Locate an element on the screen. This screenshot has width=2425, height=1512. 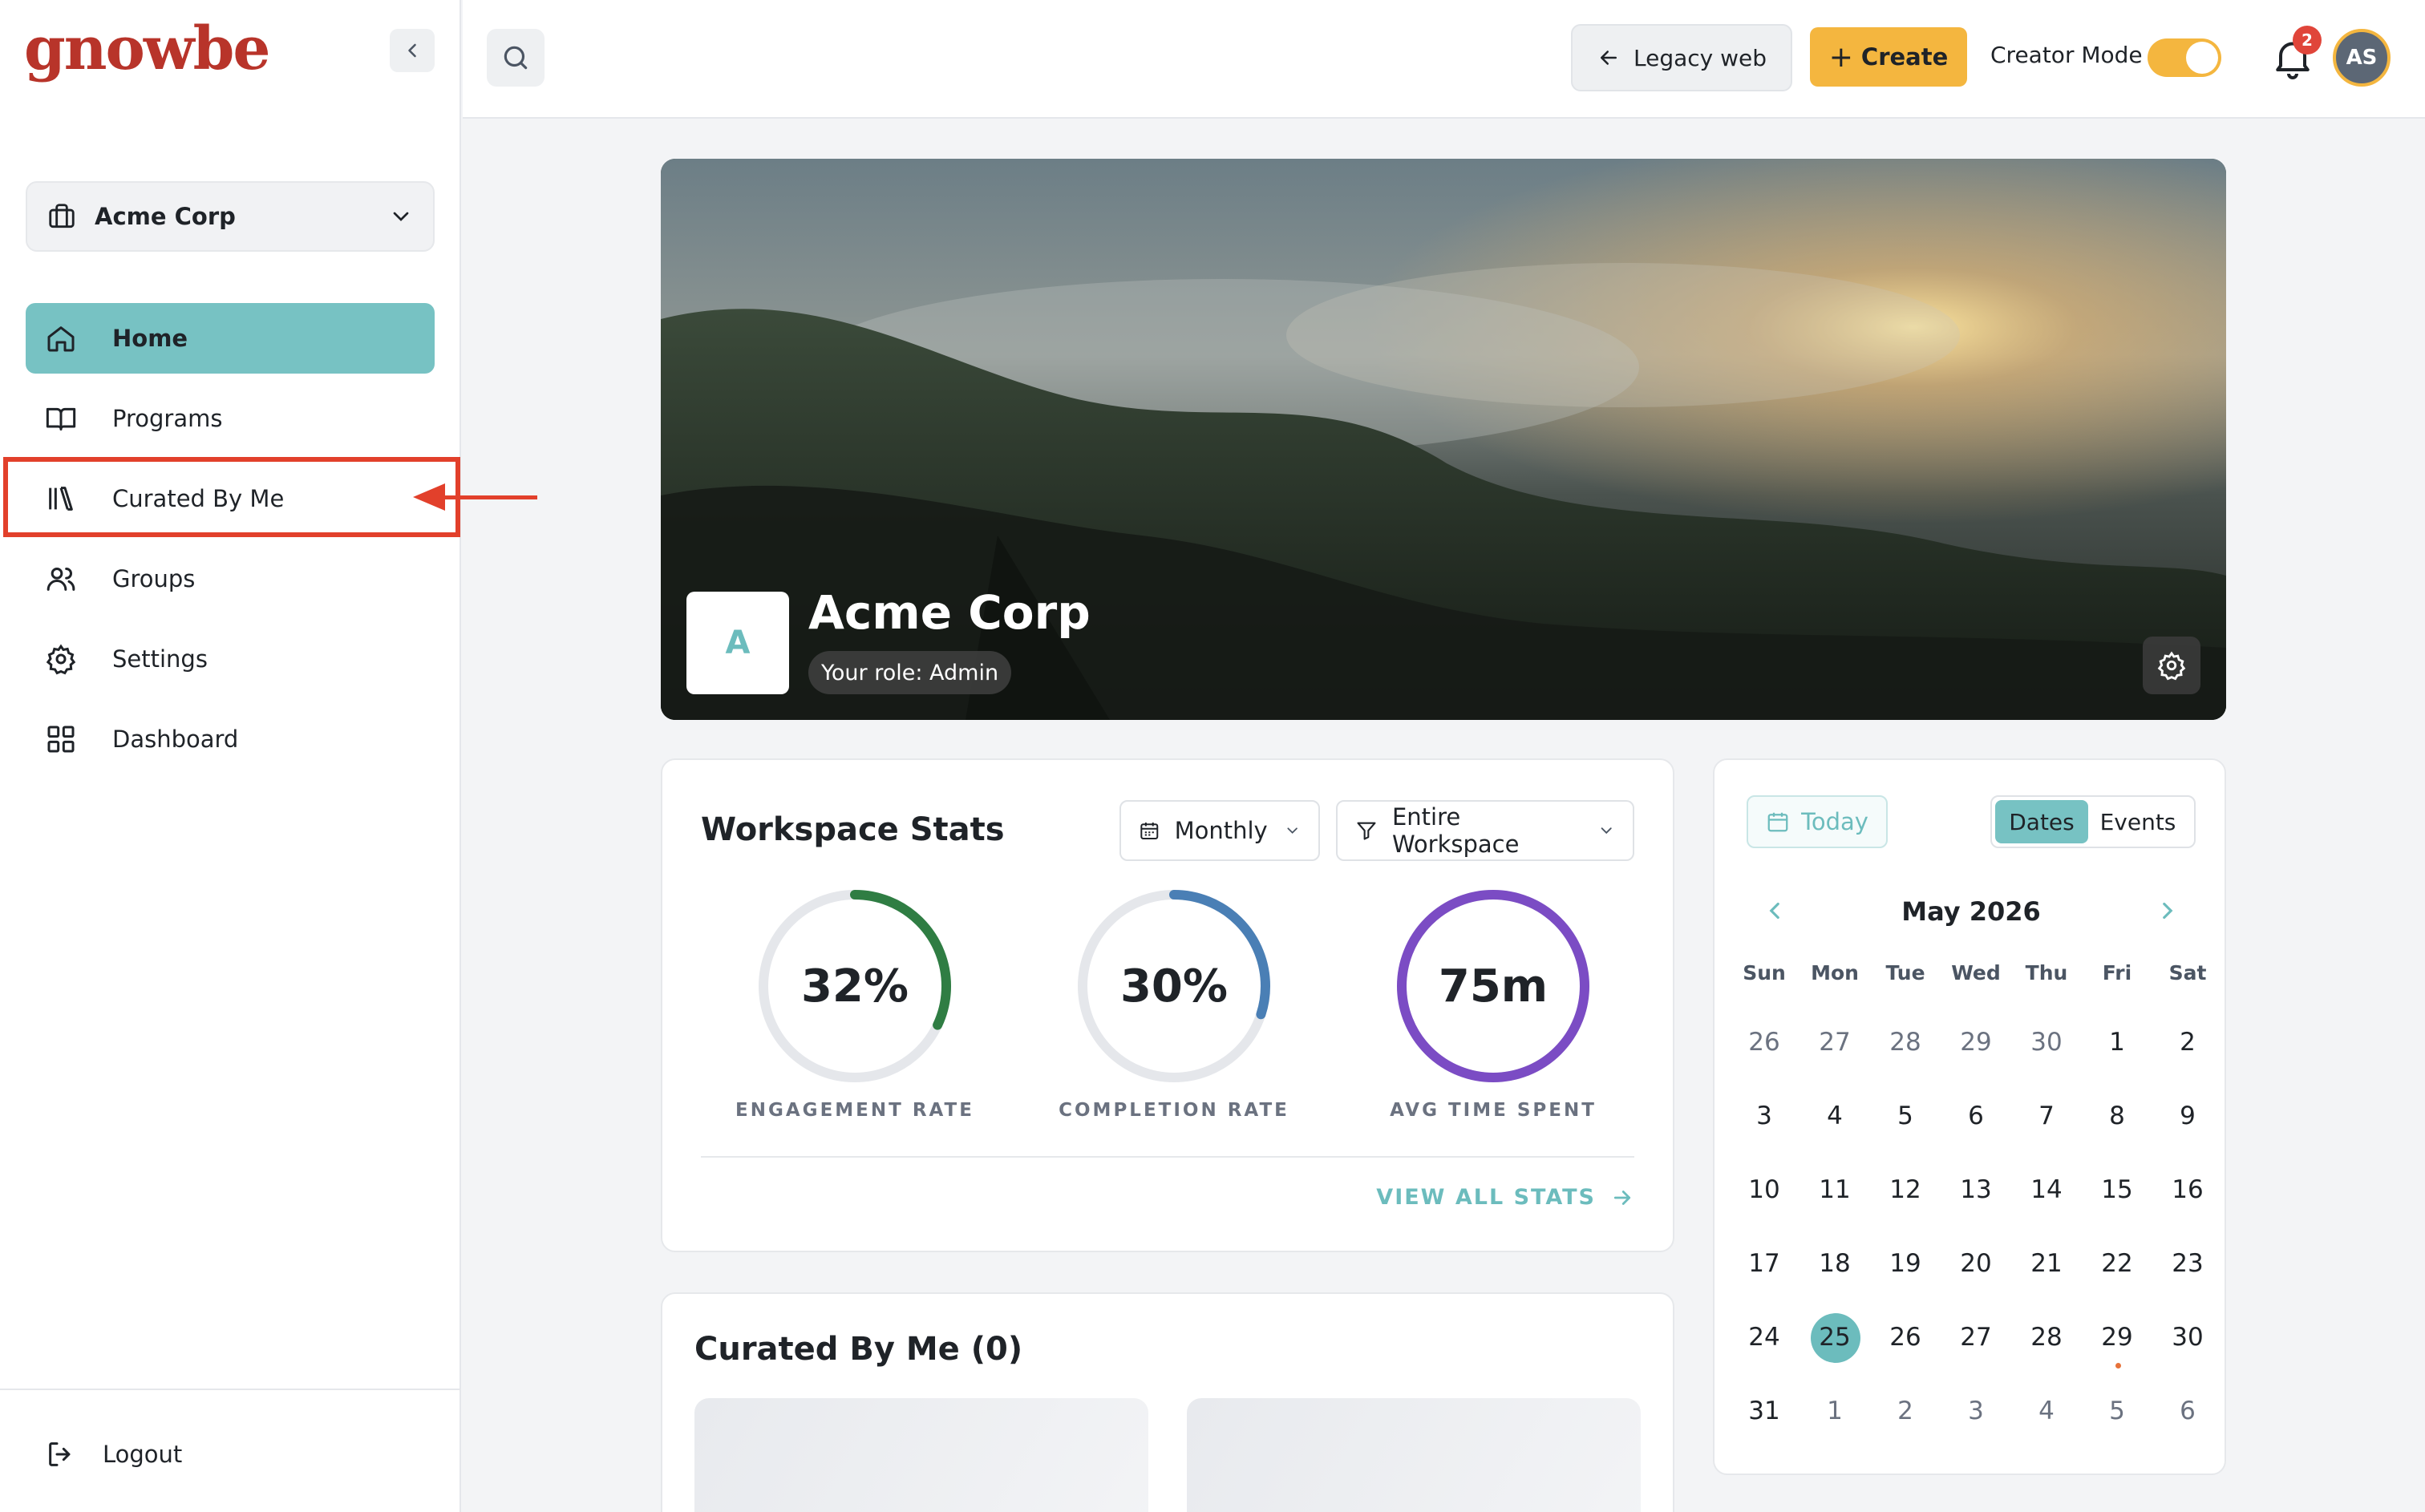
tab-dates: Dates is located at coordinates (2041, 821).